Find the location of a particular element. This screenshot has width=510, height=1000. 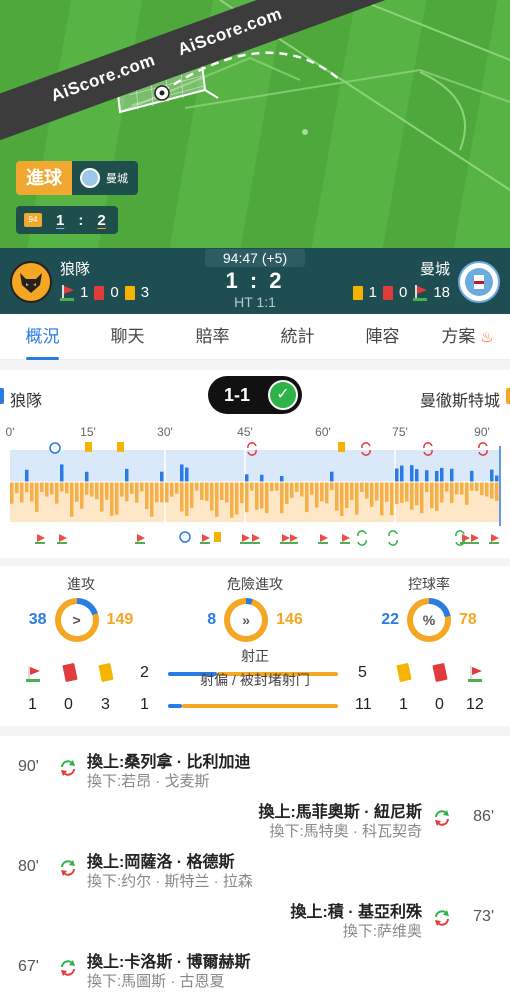

possession-home: 22 is located at coordinates (390, 619).